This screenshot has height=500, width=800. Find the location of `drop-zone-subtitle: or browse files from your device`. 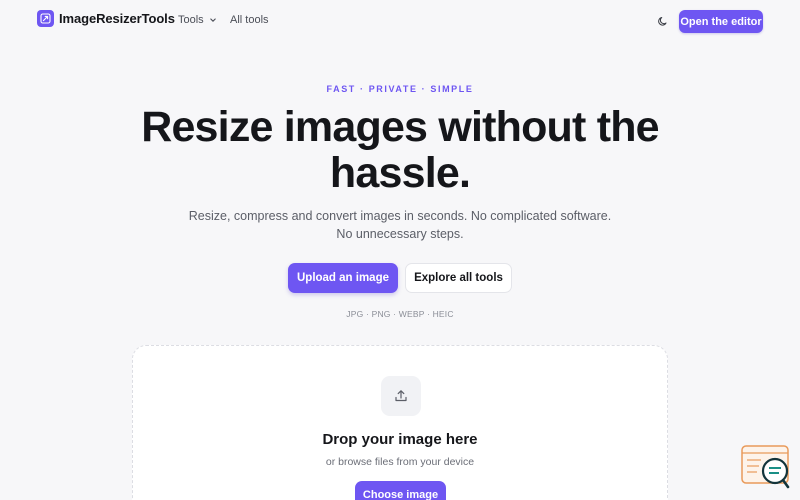

drop-zone-subtitle: or browse files from your device is located at coordinates (400, 462).